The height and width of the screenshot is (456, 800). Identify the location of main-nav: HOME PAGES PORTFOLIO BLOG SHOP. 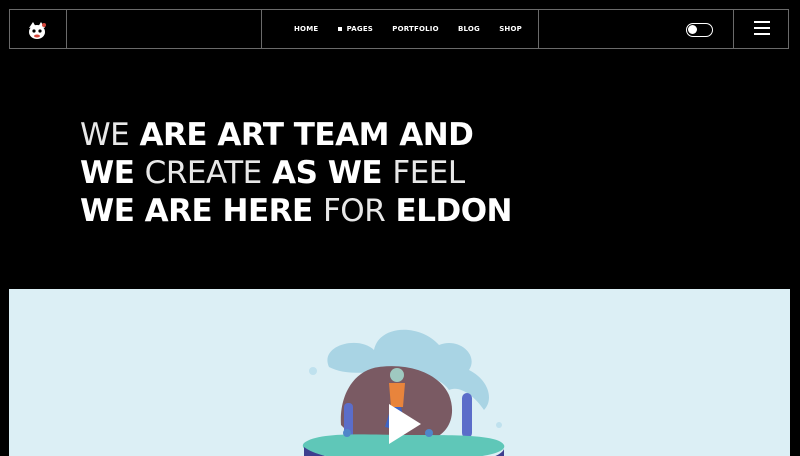
(409, 29).